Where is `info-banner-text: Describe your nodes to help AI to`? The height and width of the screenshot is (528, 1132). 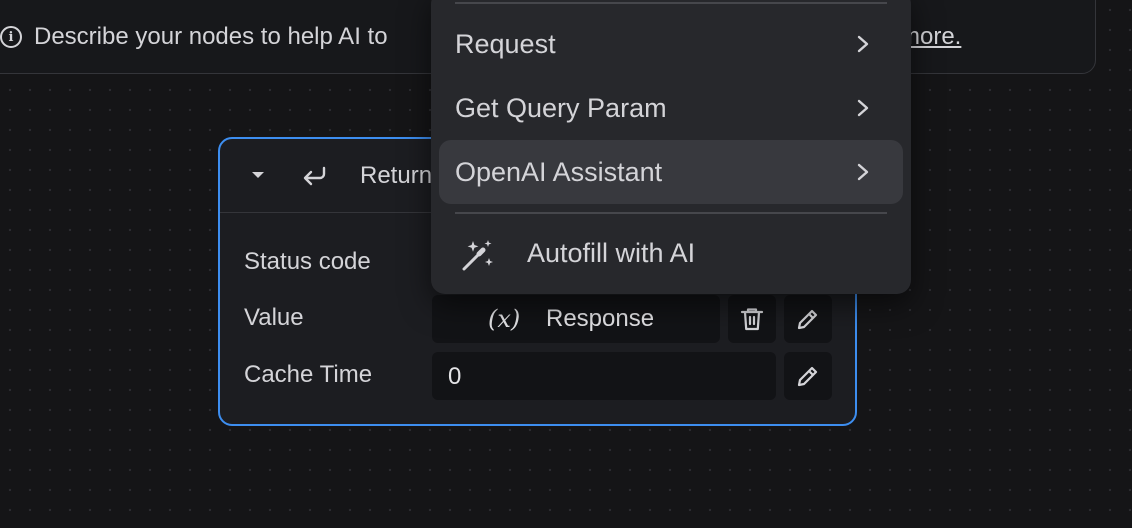 info-banner-text: Describe your nodes to help AI to is located at coordinates (211, 36).